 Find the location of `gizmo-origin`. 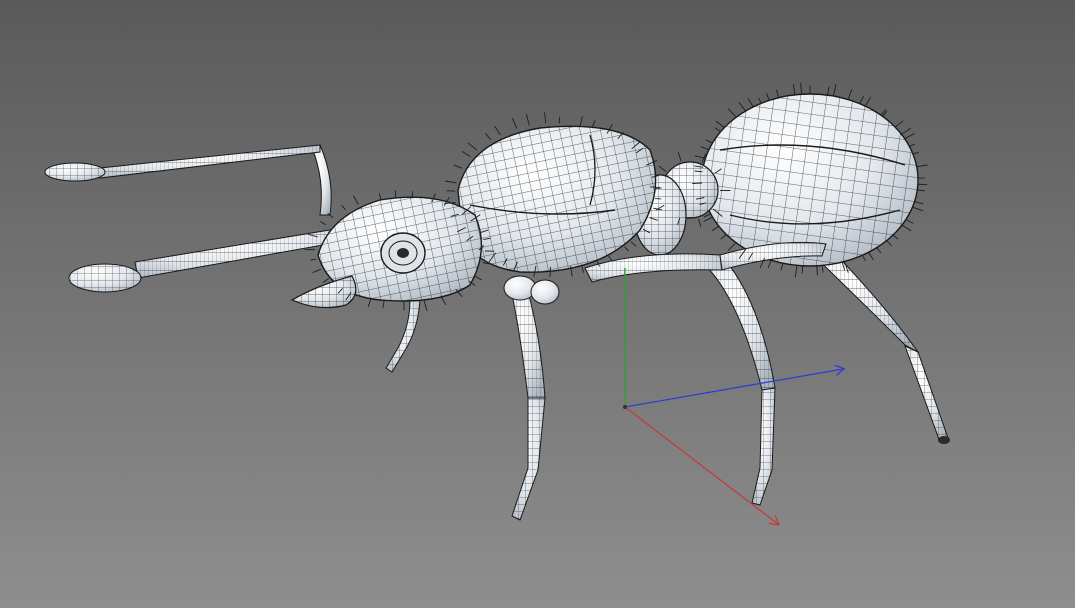

gizmo-origin is located at coordinates (625, 407).